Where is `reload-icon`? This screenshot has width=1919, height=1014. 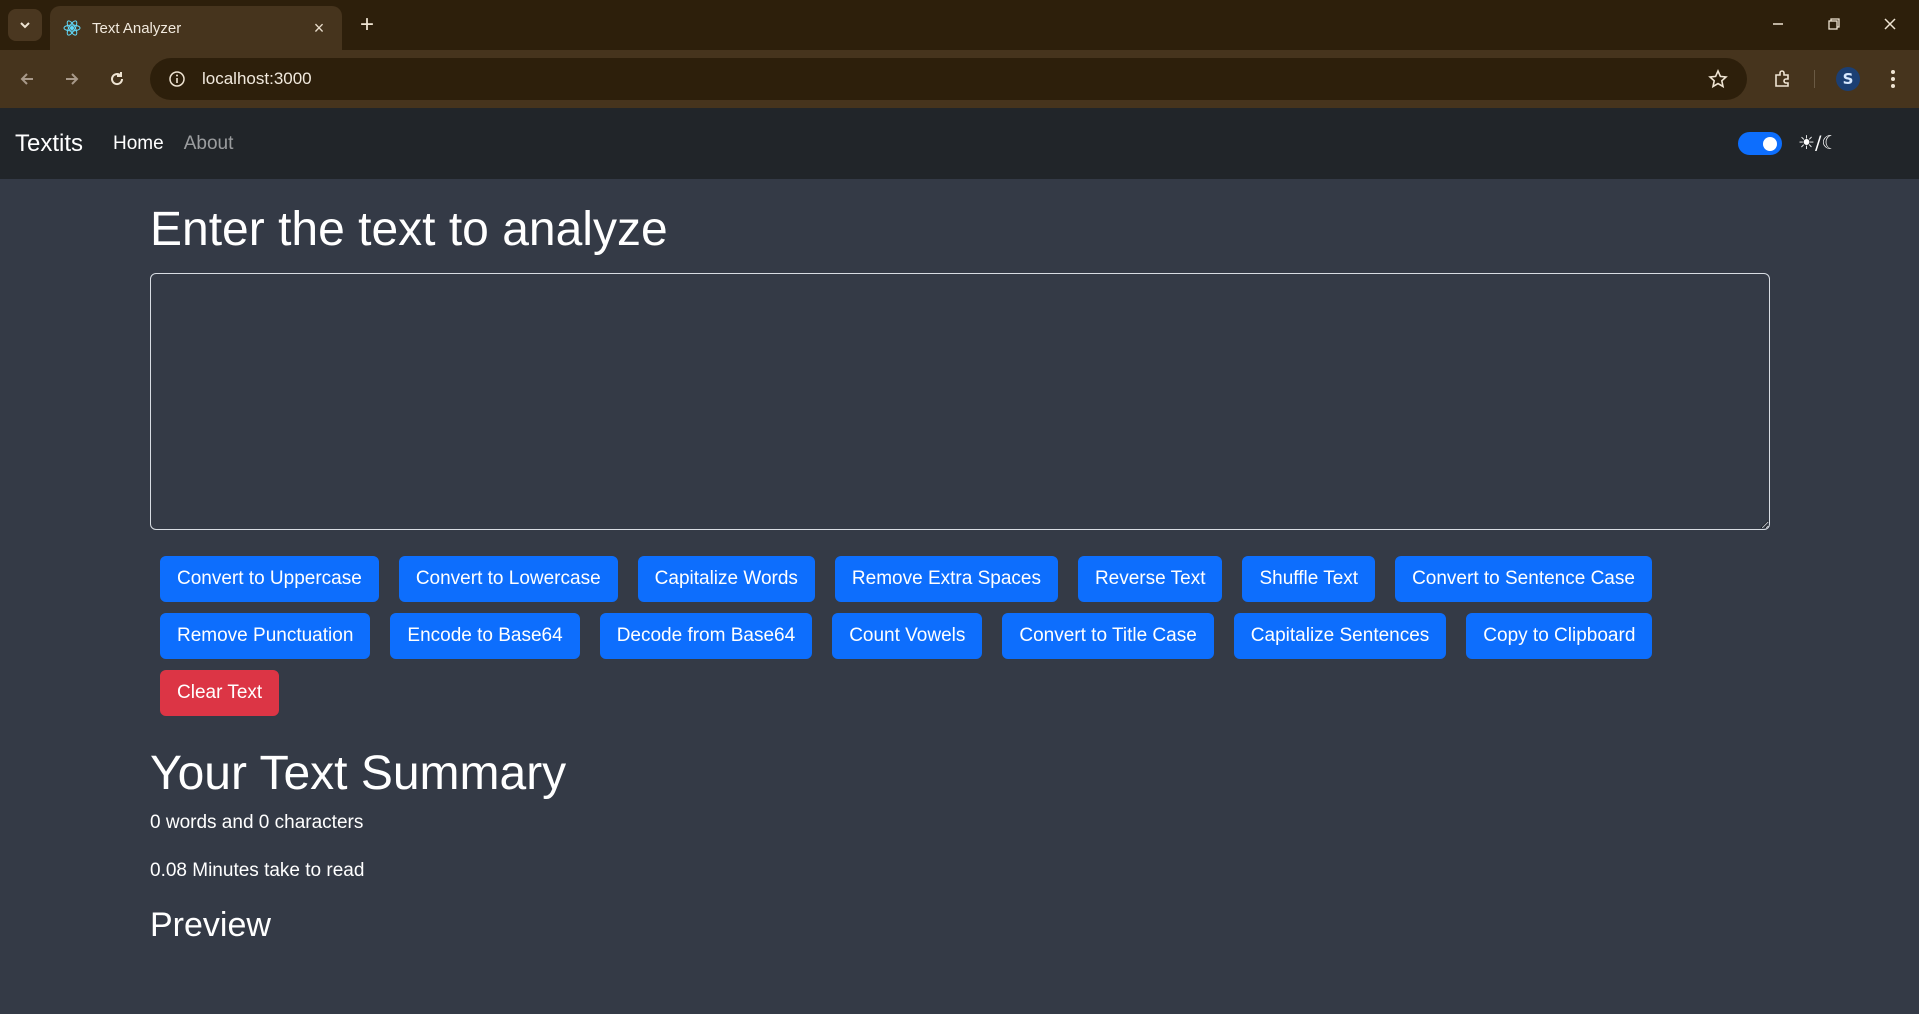
reload-icon is located at coordinates (117, 79).